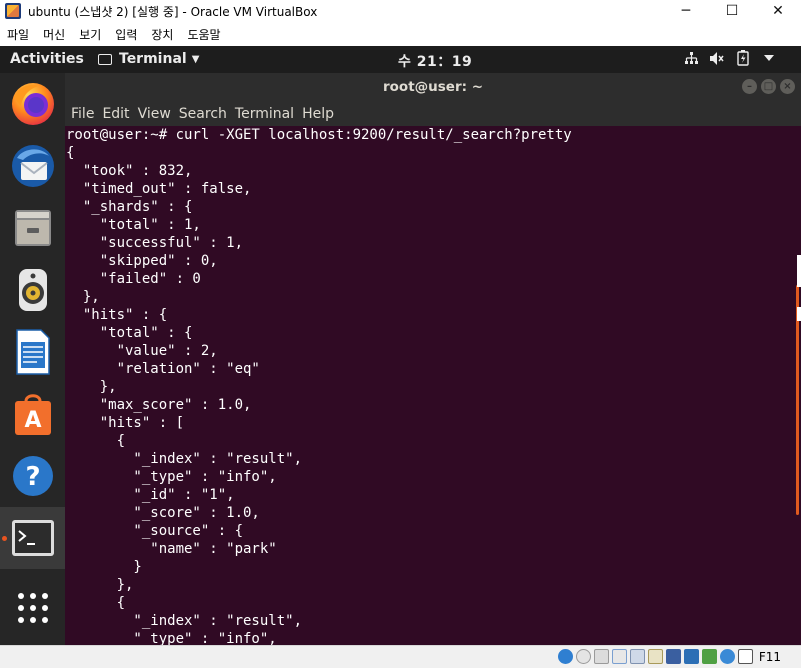 This screenshot has width=801, height=668. I want to click on menu-file: 파일, so click(18, 34).